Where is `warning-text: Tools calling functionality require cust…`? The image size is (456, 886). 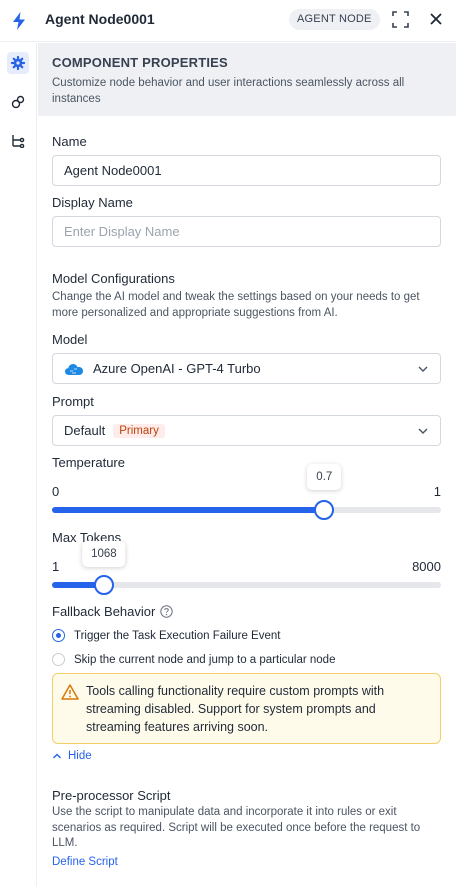 warning-text: Tools calling functionality require cust… is located at coordinates (235, 709).